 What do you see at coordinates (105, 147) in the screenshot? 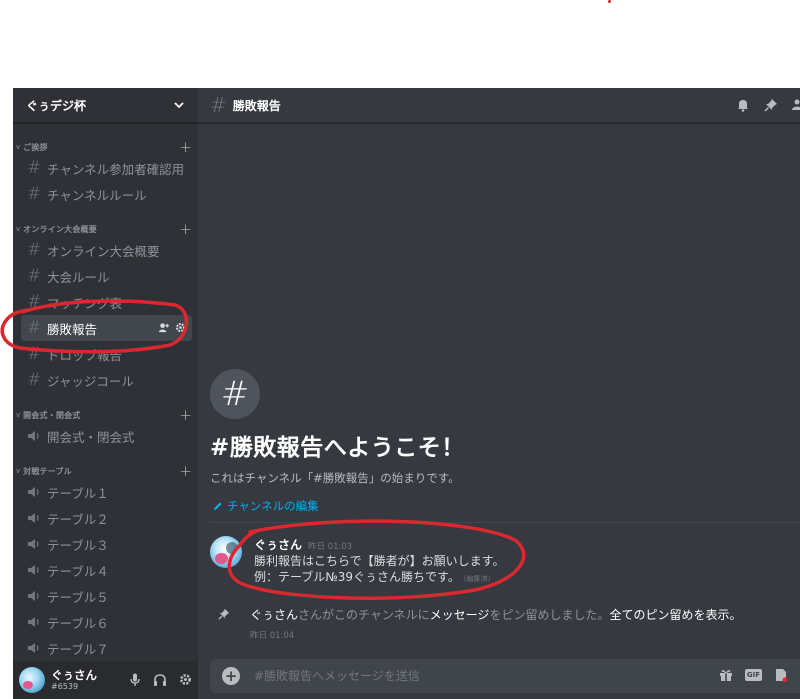
I see `category-greetings: v ご挨拶 +` at bounding box center [105, 147].